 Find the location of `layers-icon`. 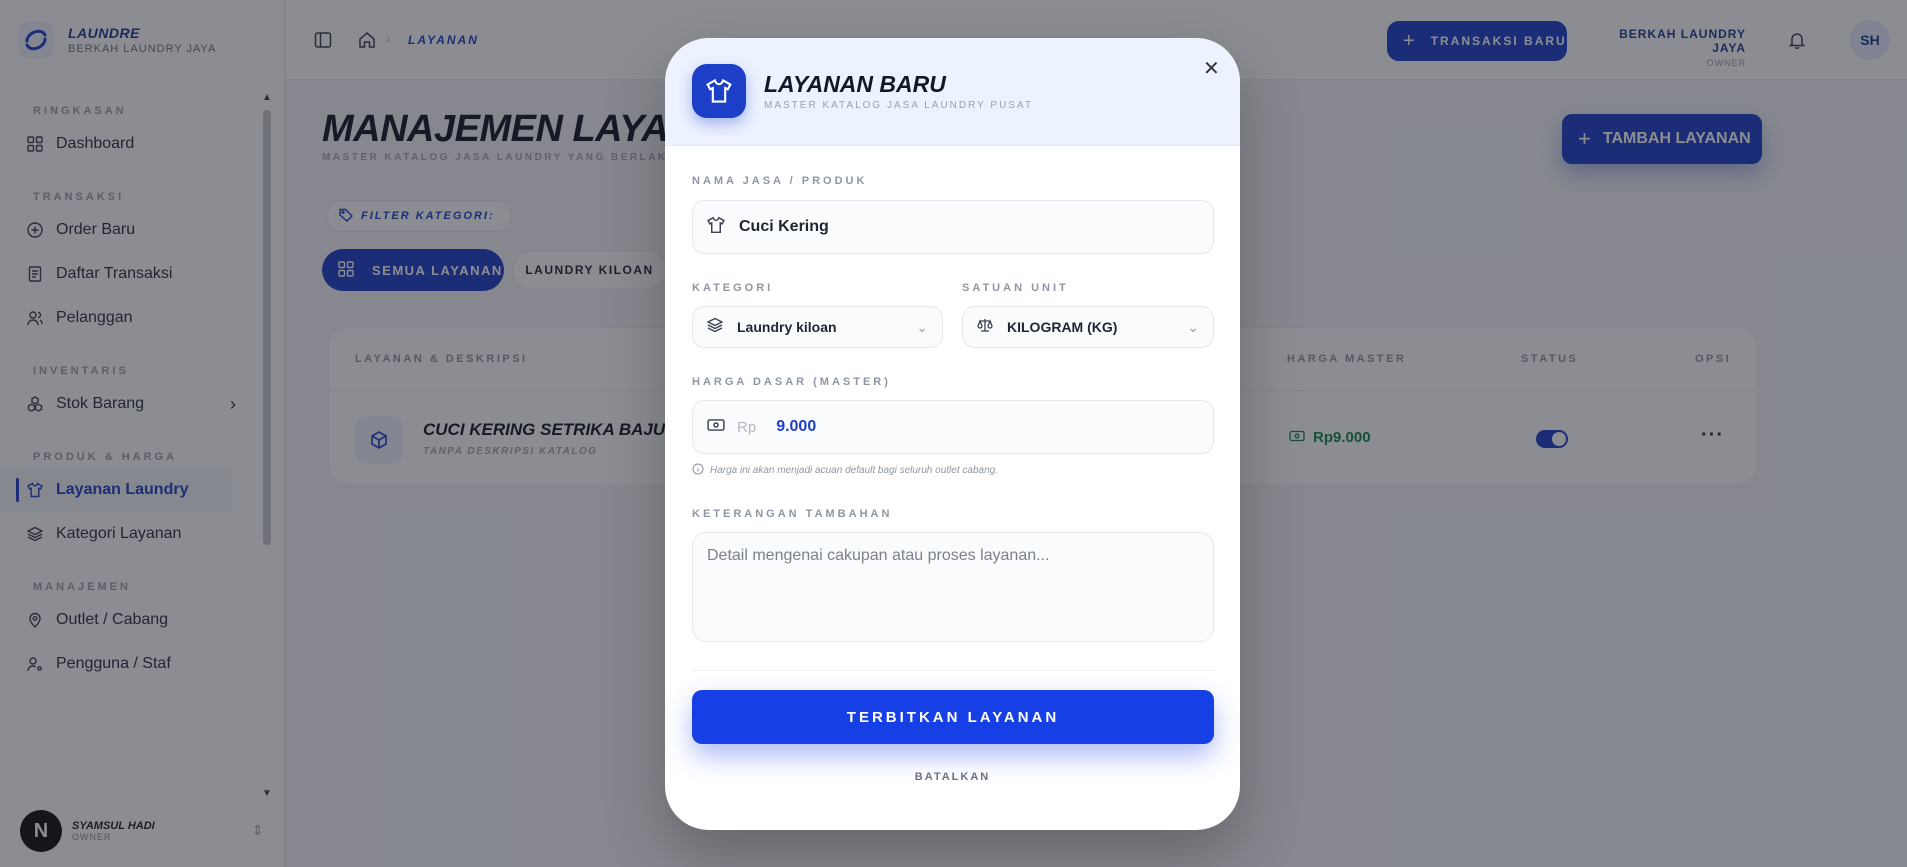

layers-icon is located at coordinates (715, 327).